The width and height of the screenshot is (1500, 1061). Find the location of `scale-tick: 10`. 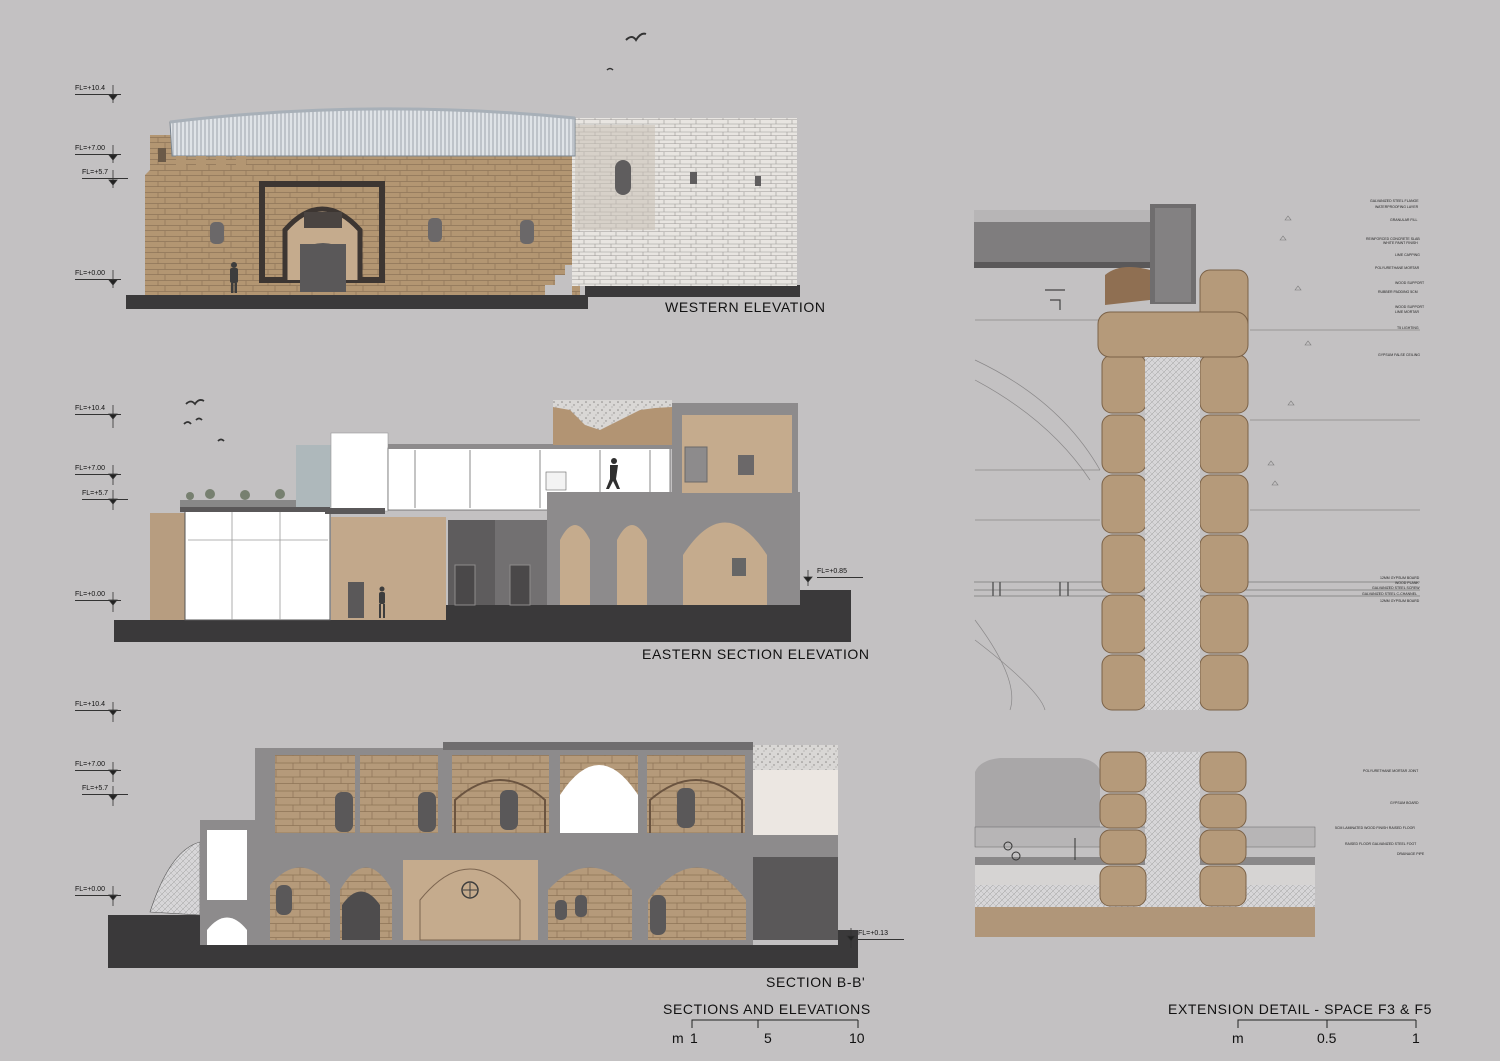

scale-tick: 10 is located at coordinates (857, 1038).